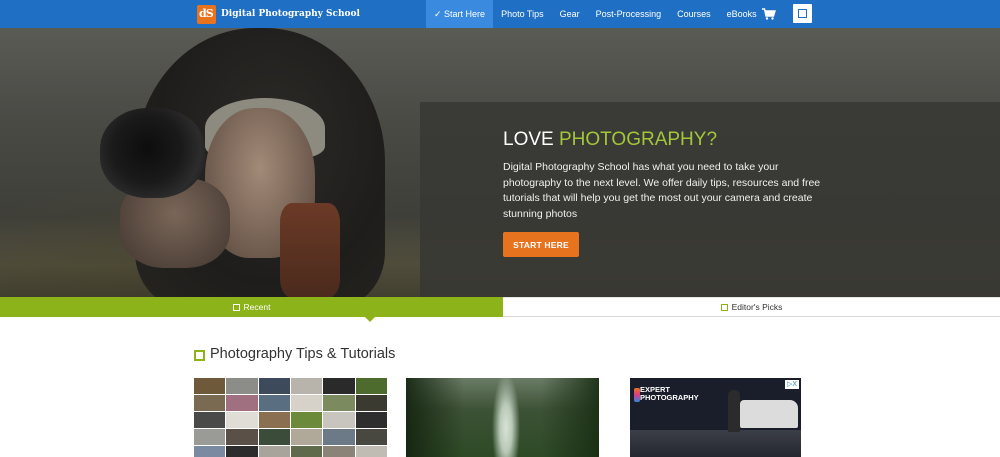 Image resolution: width=1000 pixels, height=457 pixels. Describe the element at coordinates (206, 14) in the screenshot. I see `site-logo-icon: dS` at that location.